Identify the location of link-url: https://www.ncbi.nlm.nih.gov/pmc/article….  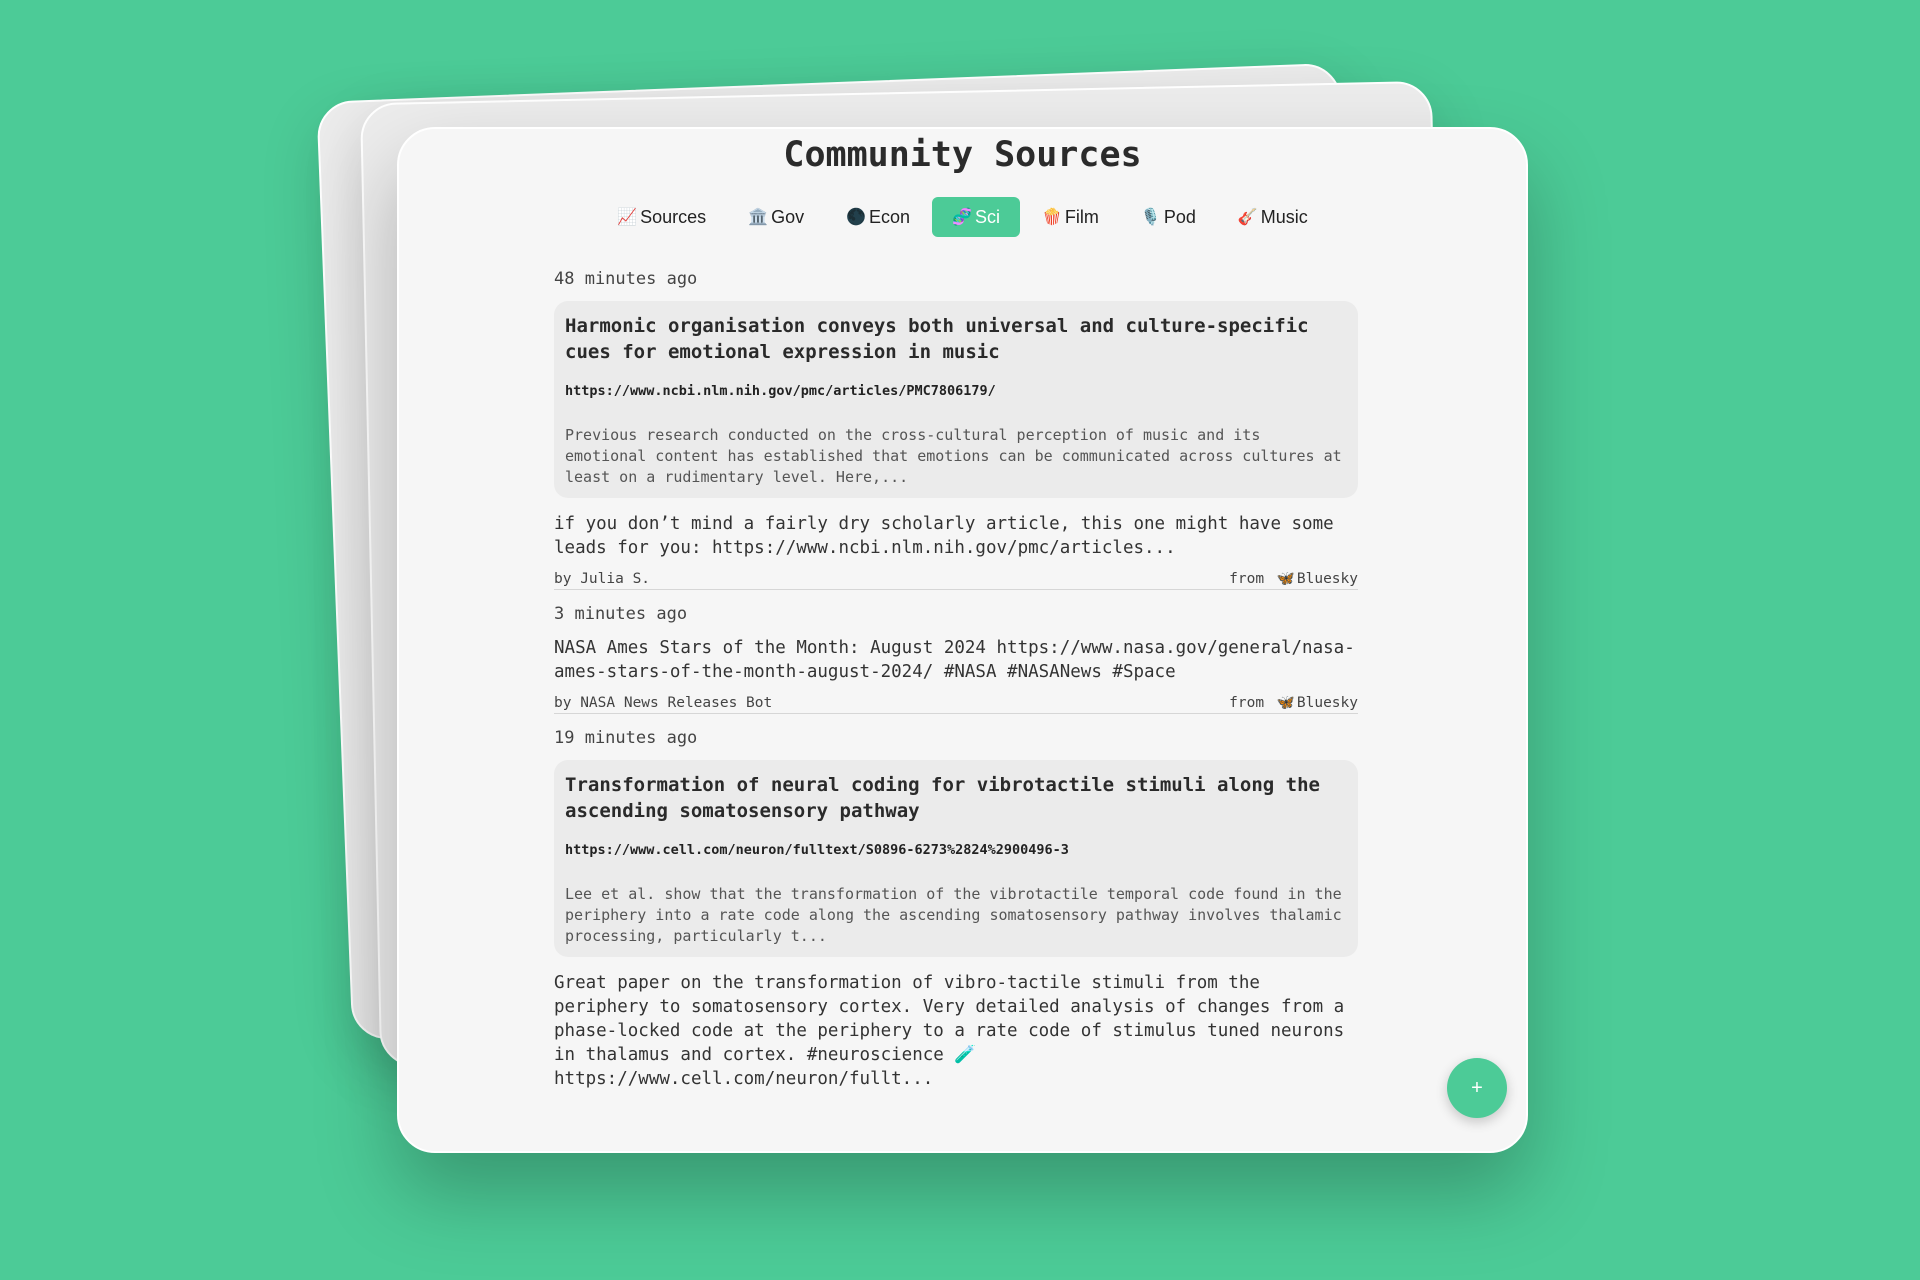
(956, 391).